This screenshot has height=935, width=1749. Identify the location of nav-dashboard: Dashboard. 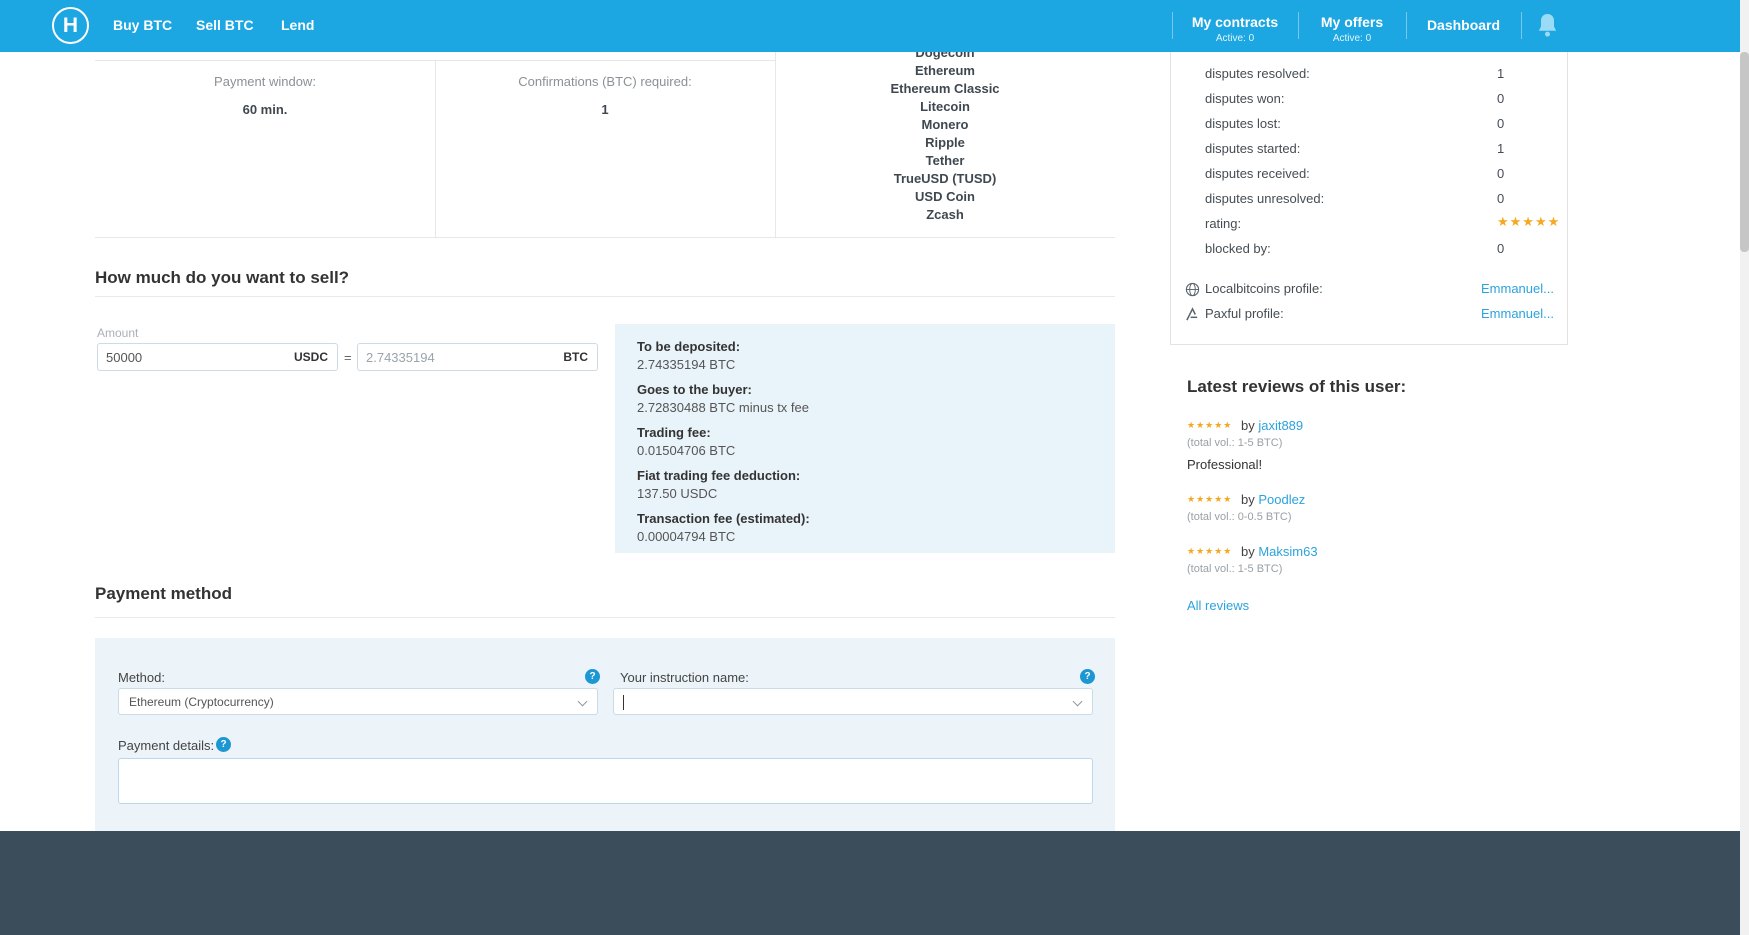
(1463, 25).